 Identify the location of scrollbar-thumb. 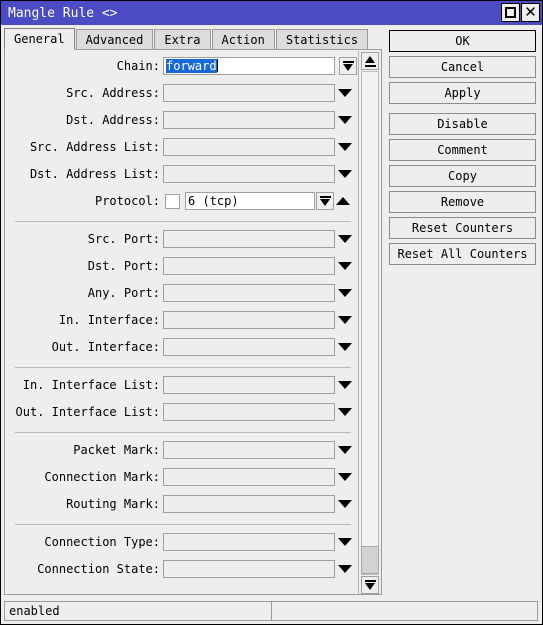
(370, 560).